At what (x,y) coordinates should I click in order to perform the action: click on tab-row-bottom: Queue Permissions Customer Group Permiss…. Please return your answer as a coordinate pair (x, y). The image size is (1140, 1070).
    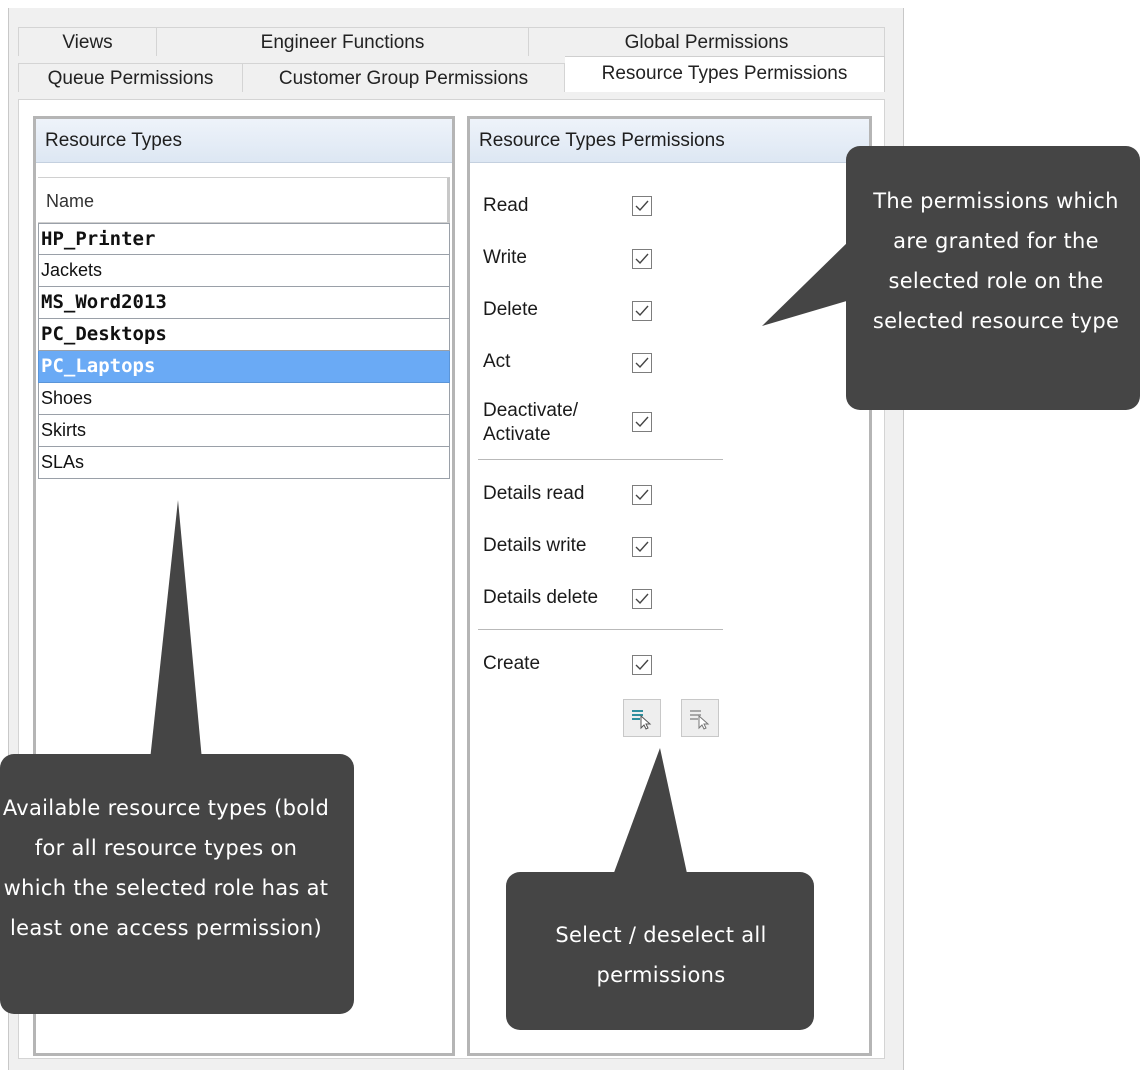
    Looking at the image, I should click on (451, 74).